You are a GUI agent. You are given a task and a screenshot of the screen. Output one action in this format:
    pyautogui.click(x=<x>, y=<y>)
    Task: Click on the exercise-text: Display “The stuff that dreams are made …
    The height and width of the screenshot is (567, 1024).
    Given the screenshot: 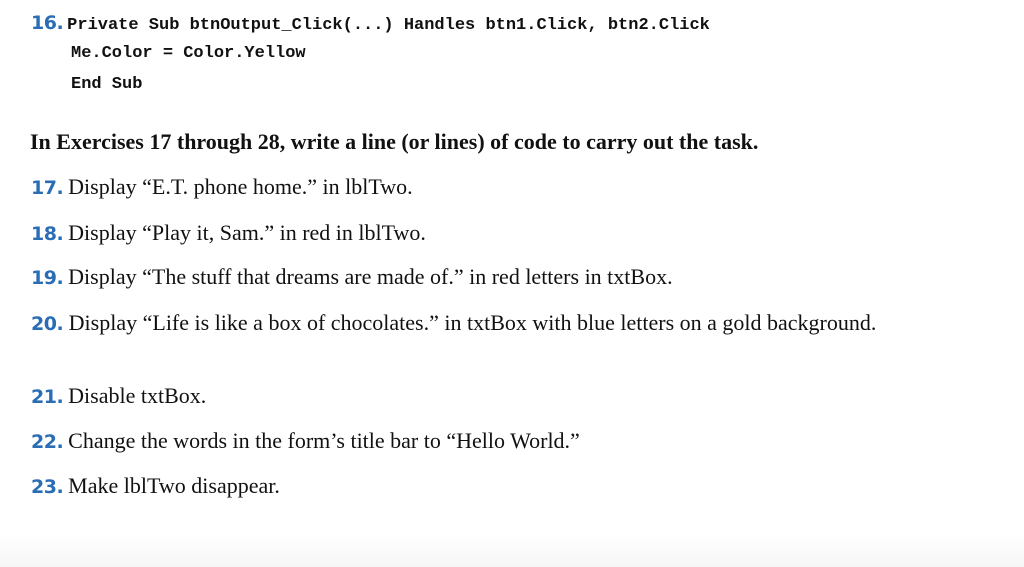 What is the action you would take?
    pyautogui.click(x=370, y=276)
    